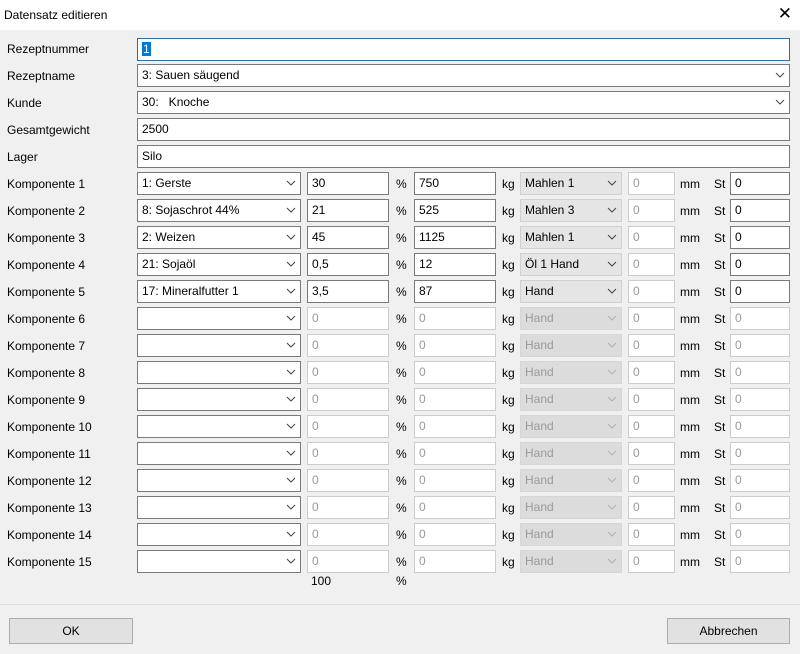 This screenshot has width=800, height=654. Describe the element at coordinates (463, 49) in the screenshot. I see `rezeptnummer-input: 1` at that location.